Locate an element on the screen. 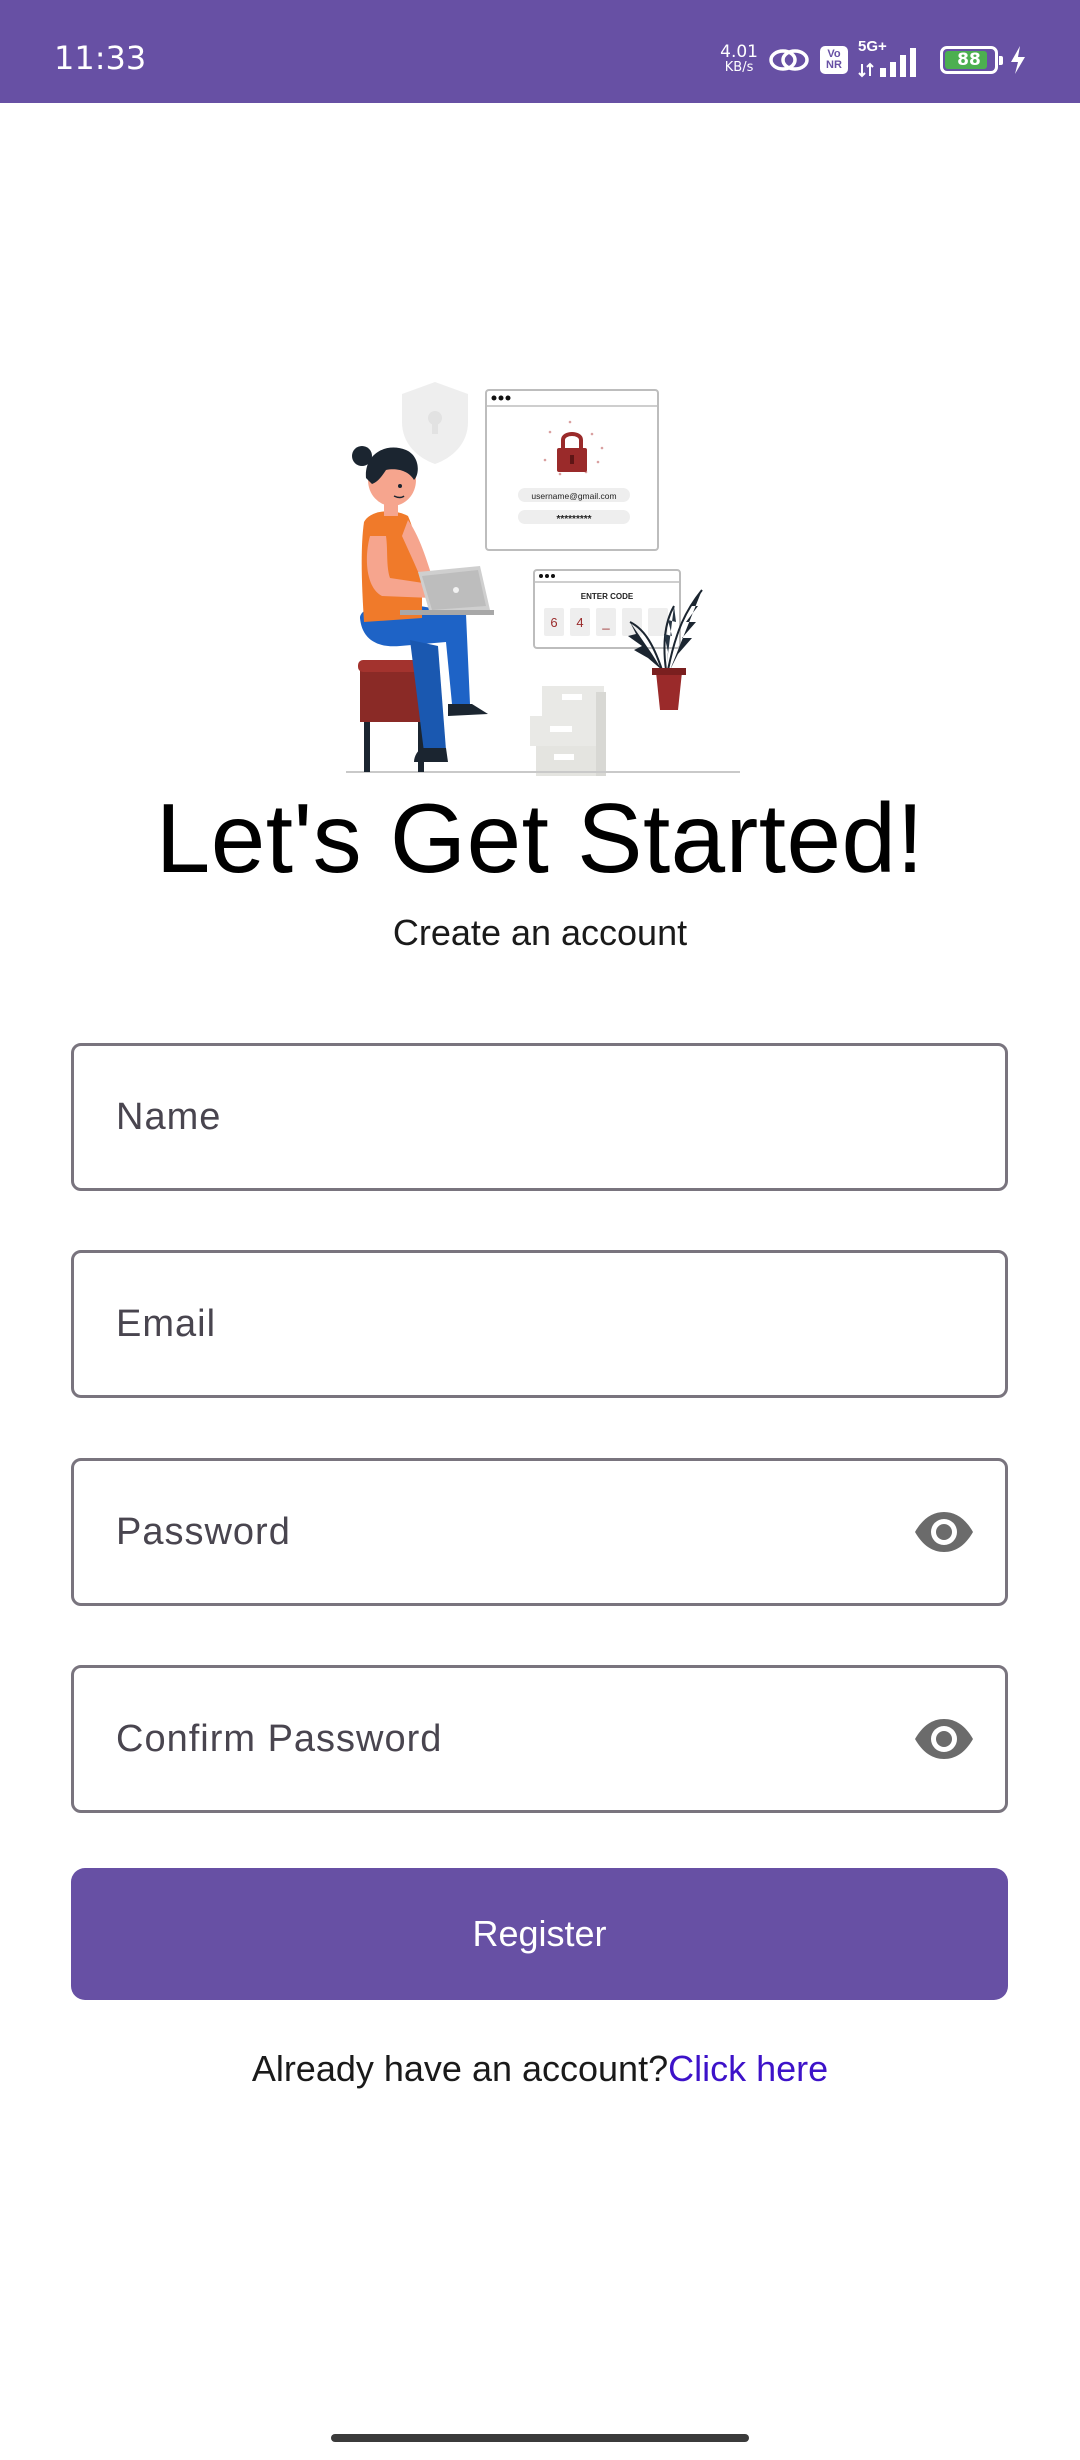  password-field is located at coordinates (539, 1532).